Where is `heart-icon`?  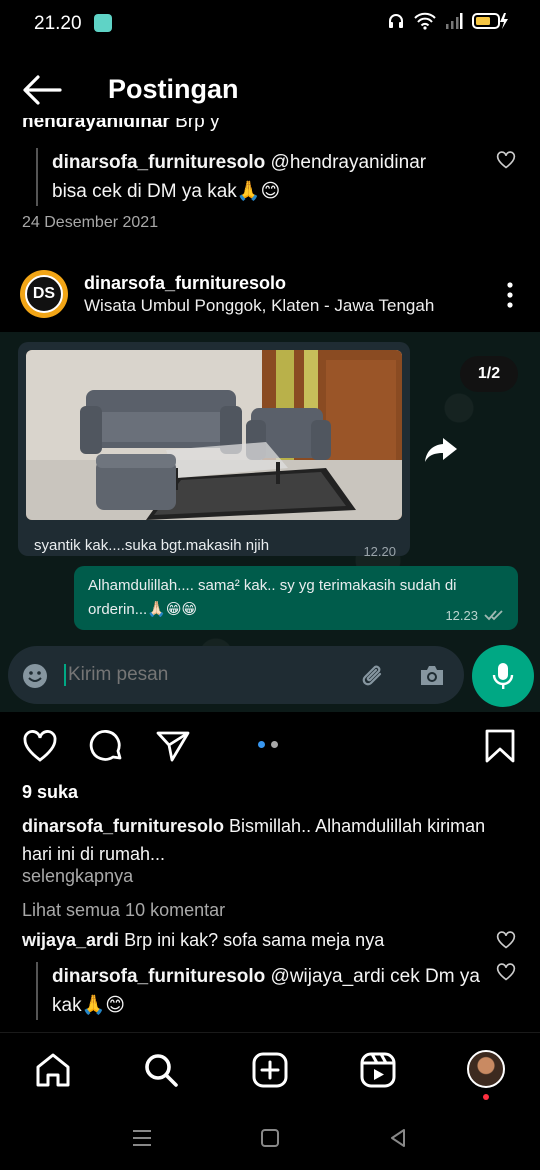
heart-icon is located at coordinates (40, 746).